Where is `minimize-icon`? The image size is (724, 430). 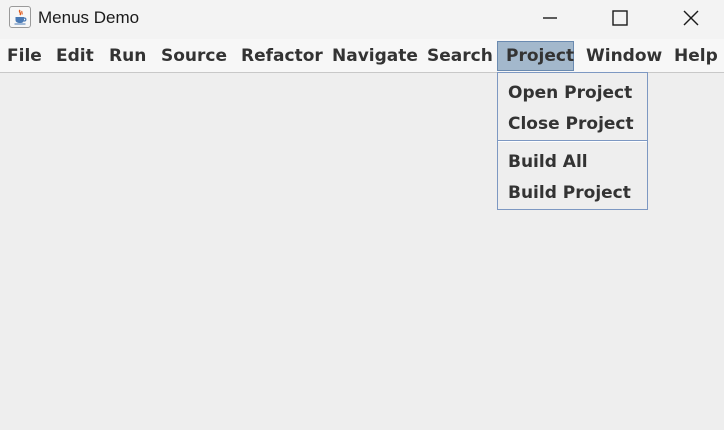 minimize-icon is located at coordinates (550, 18).